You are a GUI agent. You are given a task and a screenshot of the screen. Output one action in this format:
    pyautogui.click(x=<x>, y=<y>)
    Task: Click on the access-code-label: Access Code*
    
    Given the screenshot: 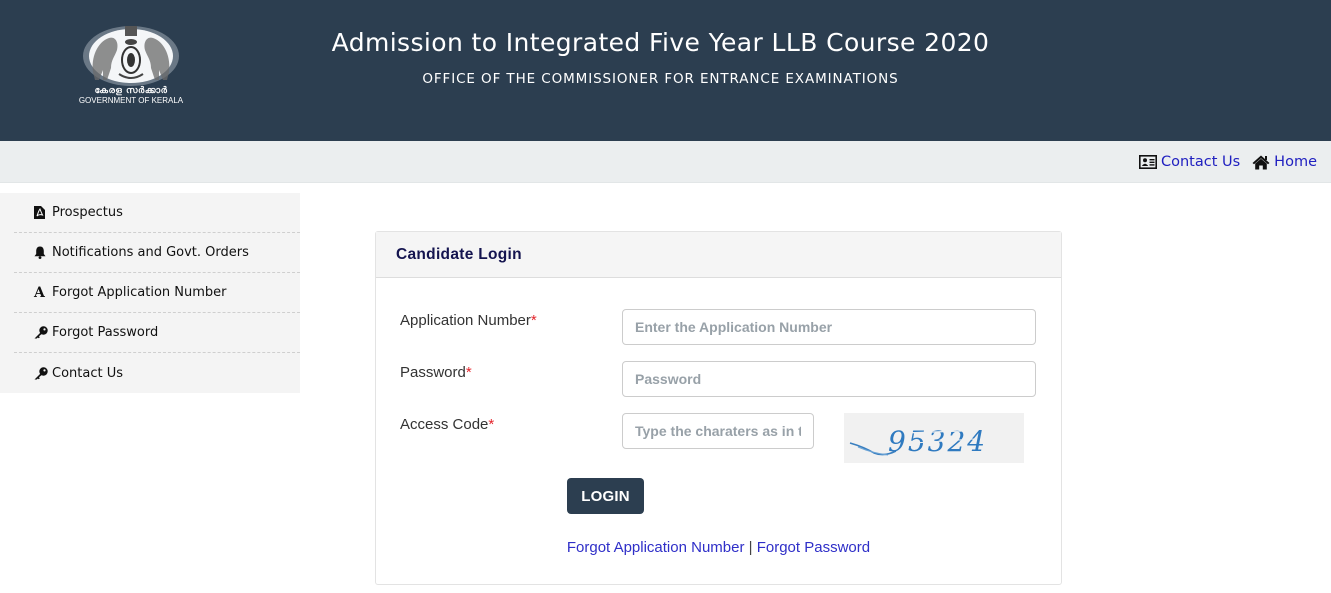 What is the action you would take?
    pyautogui.click(x=447, y=424)
    